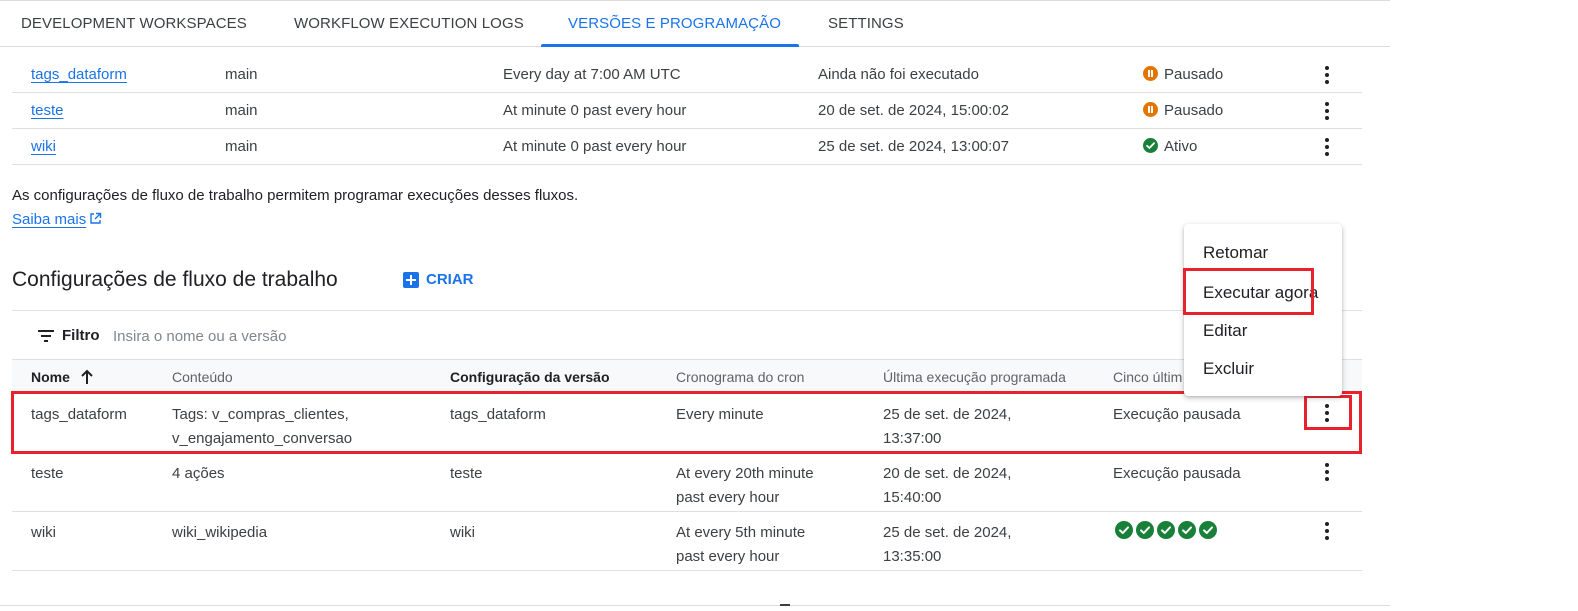 The width and height of the screenshot is (1578, 611). I want to click on menu-item-excluir: Excluir, so click(1228, 369).